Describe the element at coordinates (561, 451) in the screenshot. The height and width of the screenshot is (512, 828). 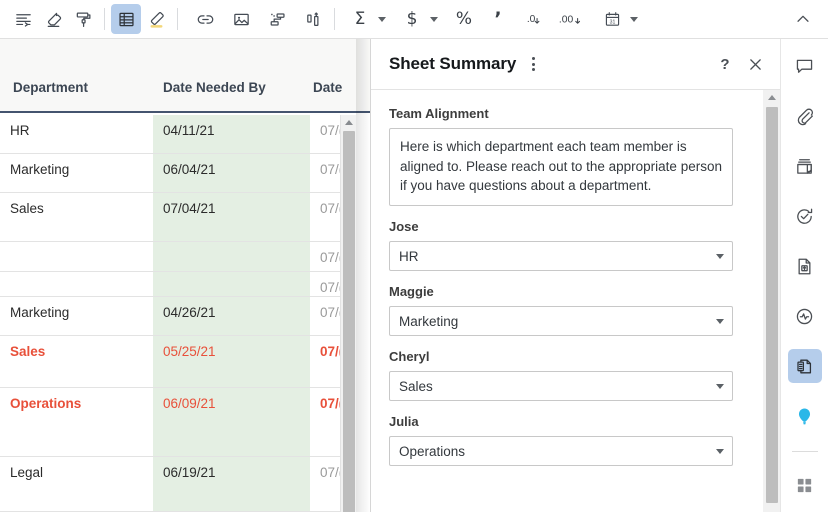
I see `field-dropdown: Operations` at that location.